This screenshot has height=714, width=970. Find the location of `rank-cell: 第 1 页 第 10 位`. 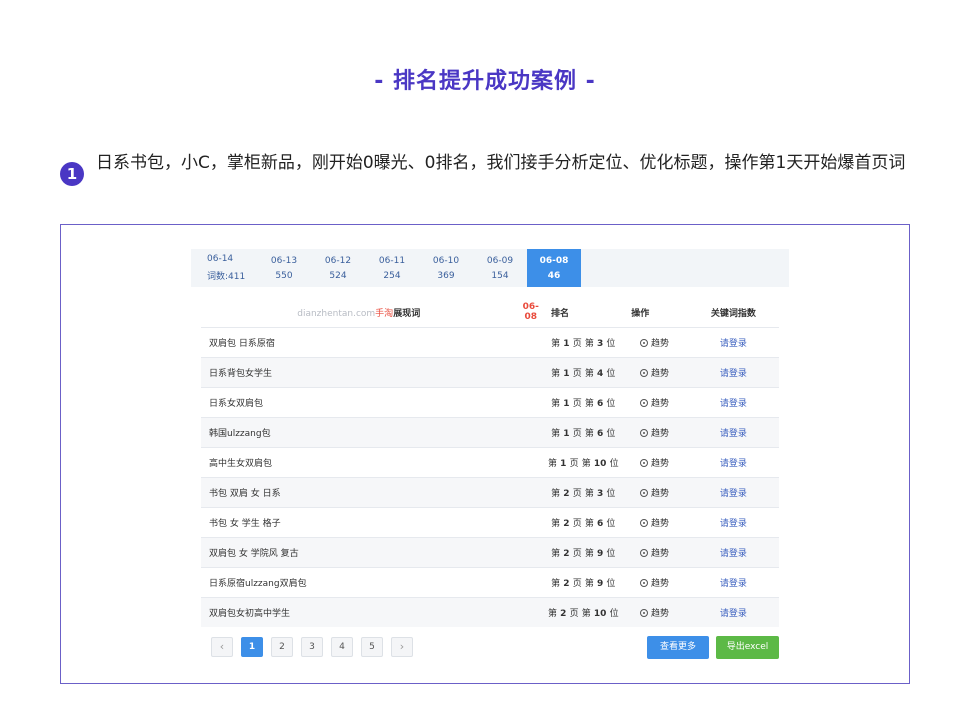

rank-cell: 第 1 页 第 10 位 is located at coordinates (583, 462).